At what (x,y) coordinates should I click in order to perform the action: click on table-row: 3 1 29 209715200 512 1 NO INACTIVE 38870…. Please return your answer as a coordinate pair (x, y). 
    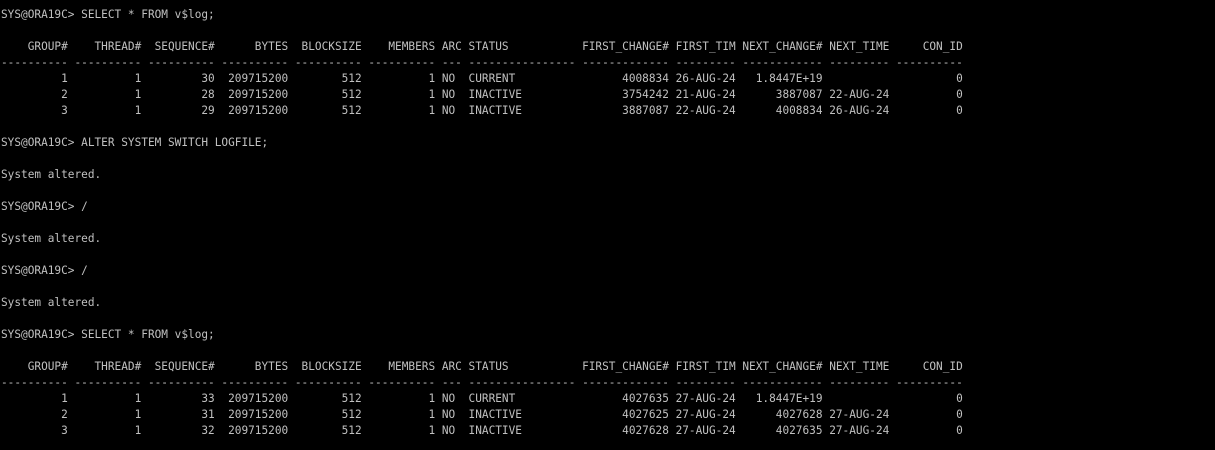
    Looking at the image, I should click on (482, 110).